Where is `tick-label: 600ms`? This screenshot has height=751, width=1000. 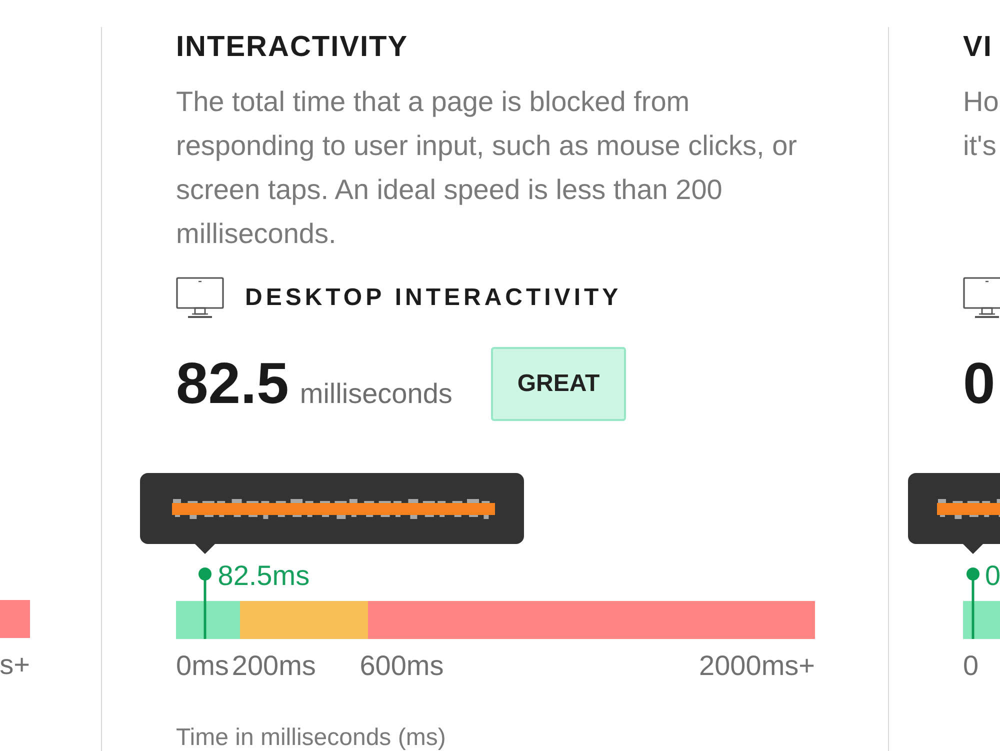
tick-label: 600ms is located at coordinates (402, 666).